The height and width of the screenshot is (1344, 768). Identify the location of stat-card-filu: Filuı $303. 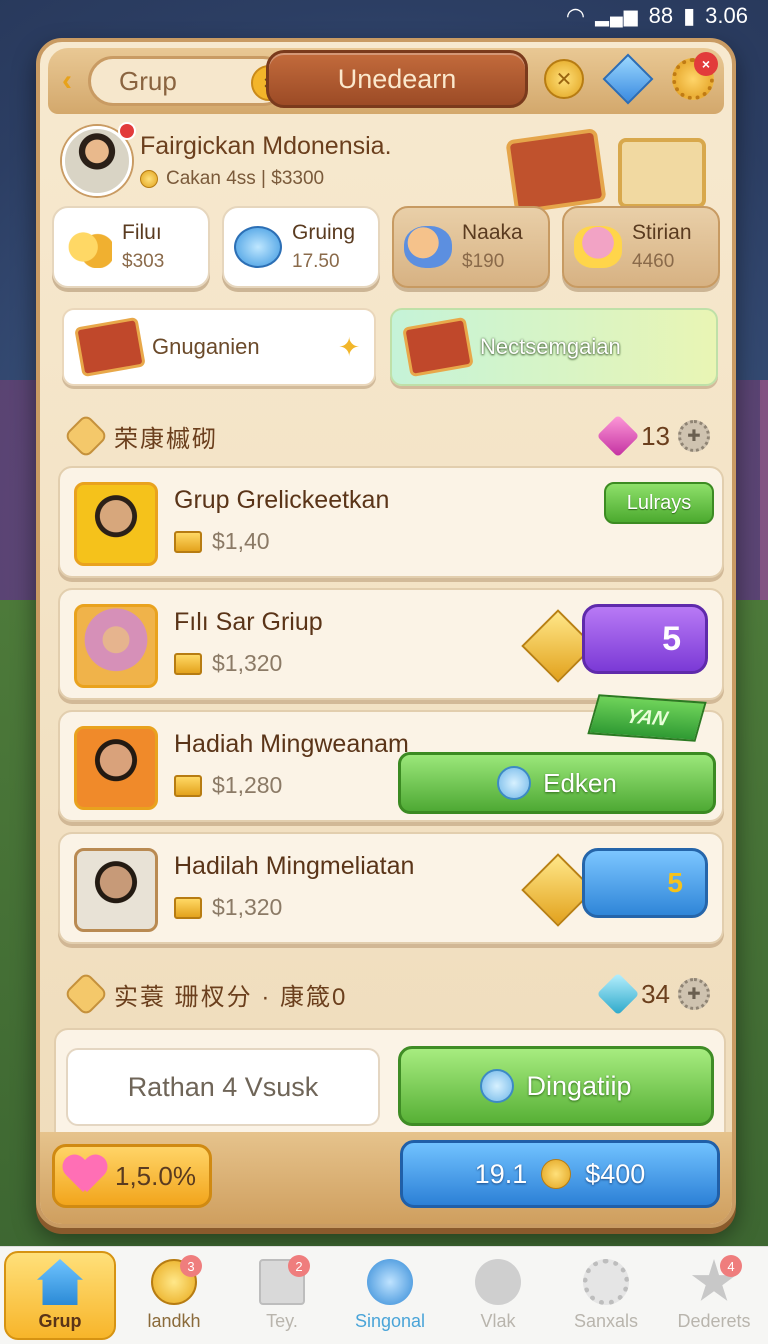
(131, 247).